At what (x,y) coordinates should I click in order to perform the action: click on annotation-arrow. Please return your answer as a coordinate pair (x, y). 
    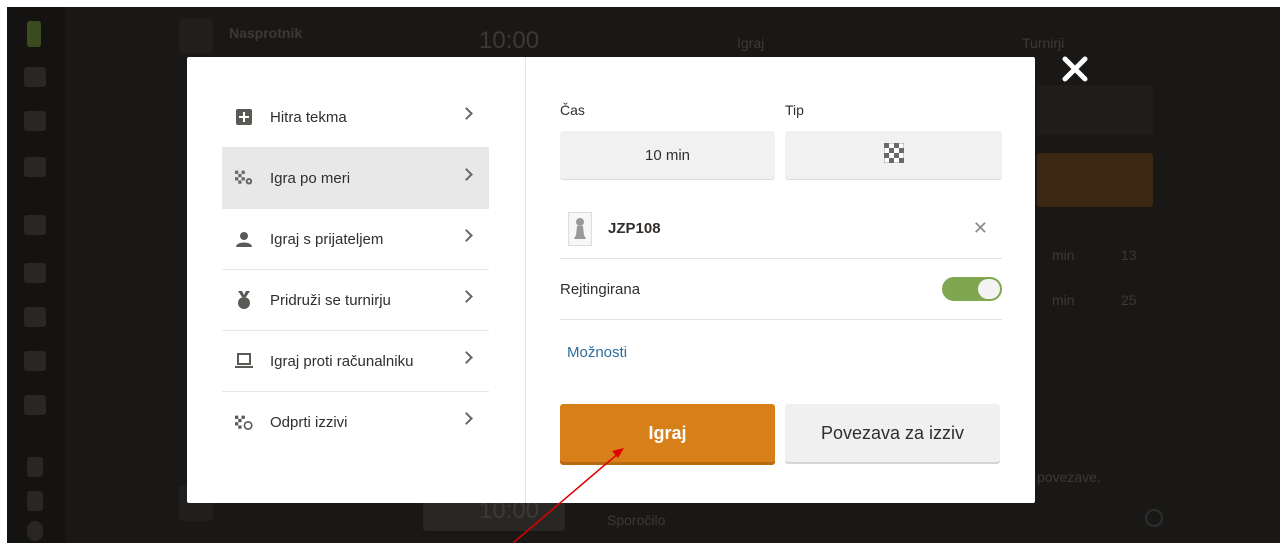
    Looking at the image, I should click on (568, 495).